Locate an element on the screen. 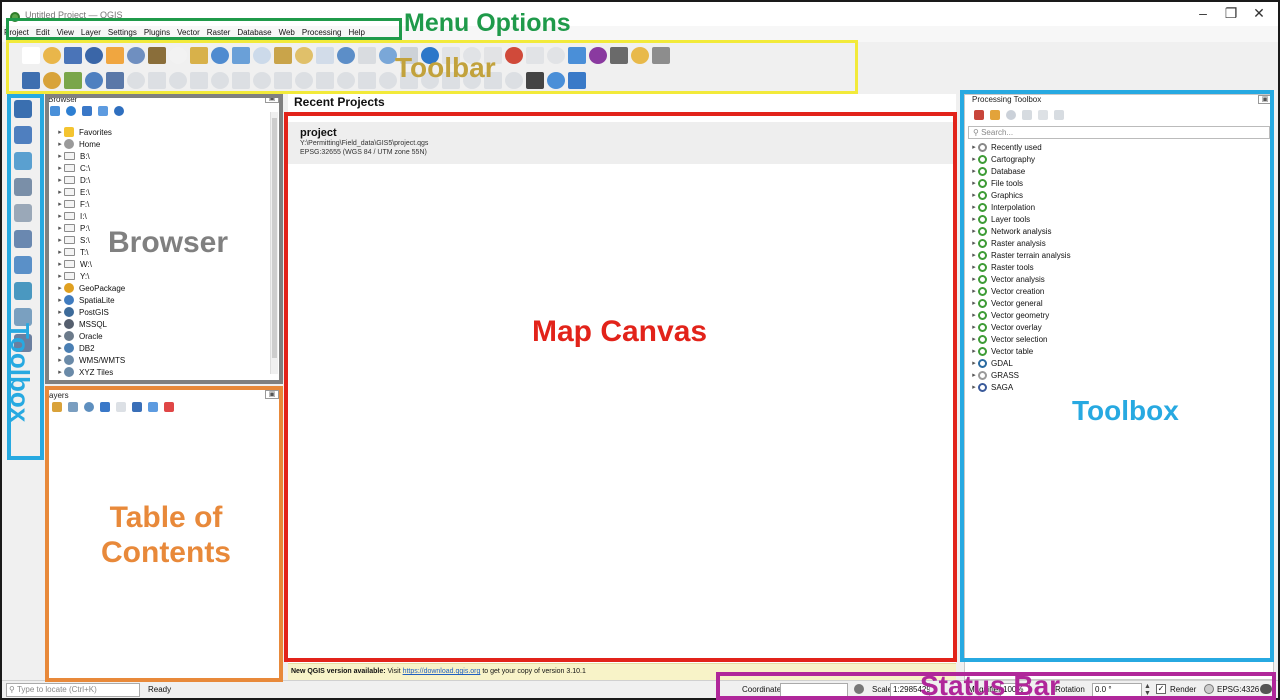 The width and height of the screenshot is (1280, 700). toolbox-item-vector-analysis: ▸ Vector analysis is located at coordinates (1115, 279).